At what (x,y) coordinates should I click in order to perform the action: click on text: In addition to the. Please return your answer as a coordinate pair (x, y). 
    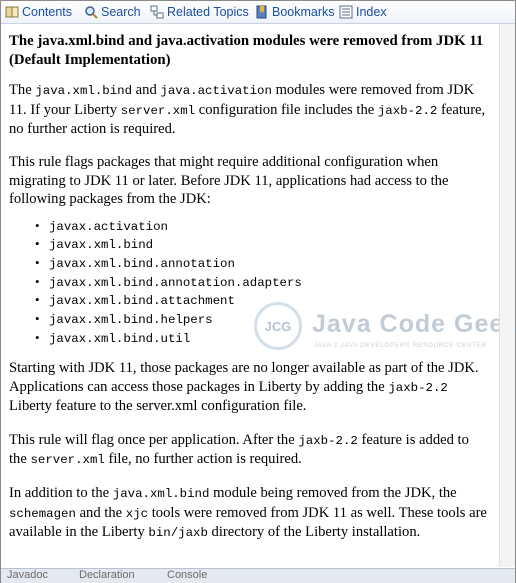
    Looking at the image, I should click on (61, 493).